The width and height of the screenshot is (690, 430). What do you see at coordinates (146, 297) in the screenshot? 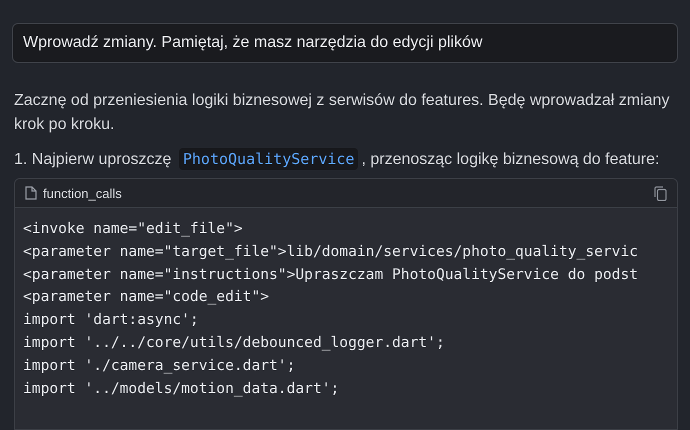
I see `code-line: <parameter name="code_edit">` at bounding box center [146, 297].